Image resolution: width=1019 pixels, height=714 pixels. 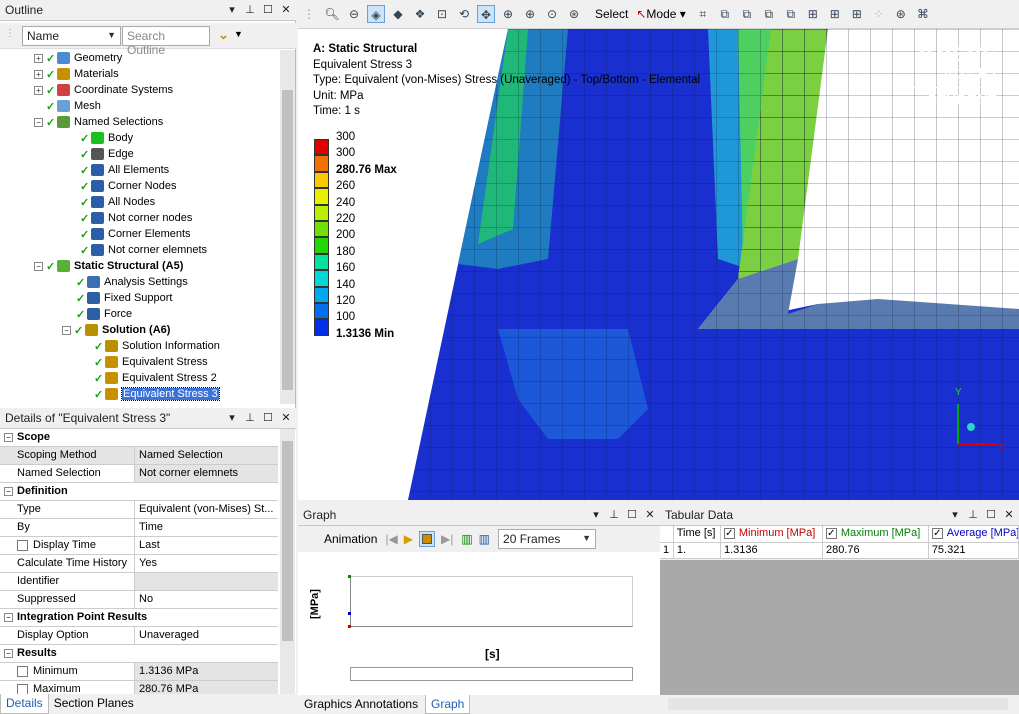 What do you see at coordinates (108, 266) in the screenshot?
I see `tree-item: − ✓ Static Structural (A5)` at bounding box center [108, 266].